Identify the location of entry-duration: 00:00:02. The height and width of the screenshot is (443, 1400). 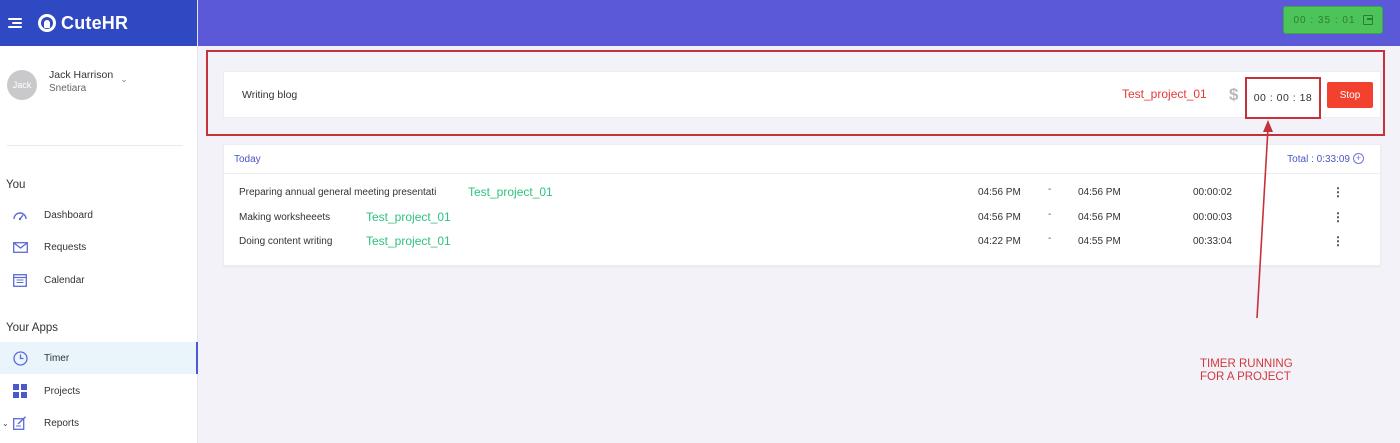
(1212, 192).